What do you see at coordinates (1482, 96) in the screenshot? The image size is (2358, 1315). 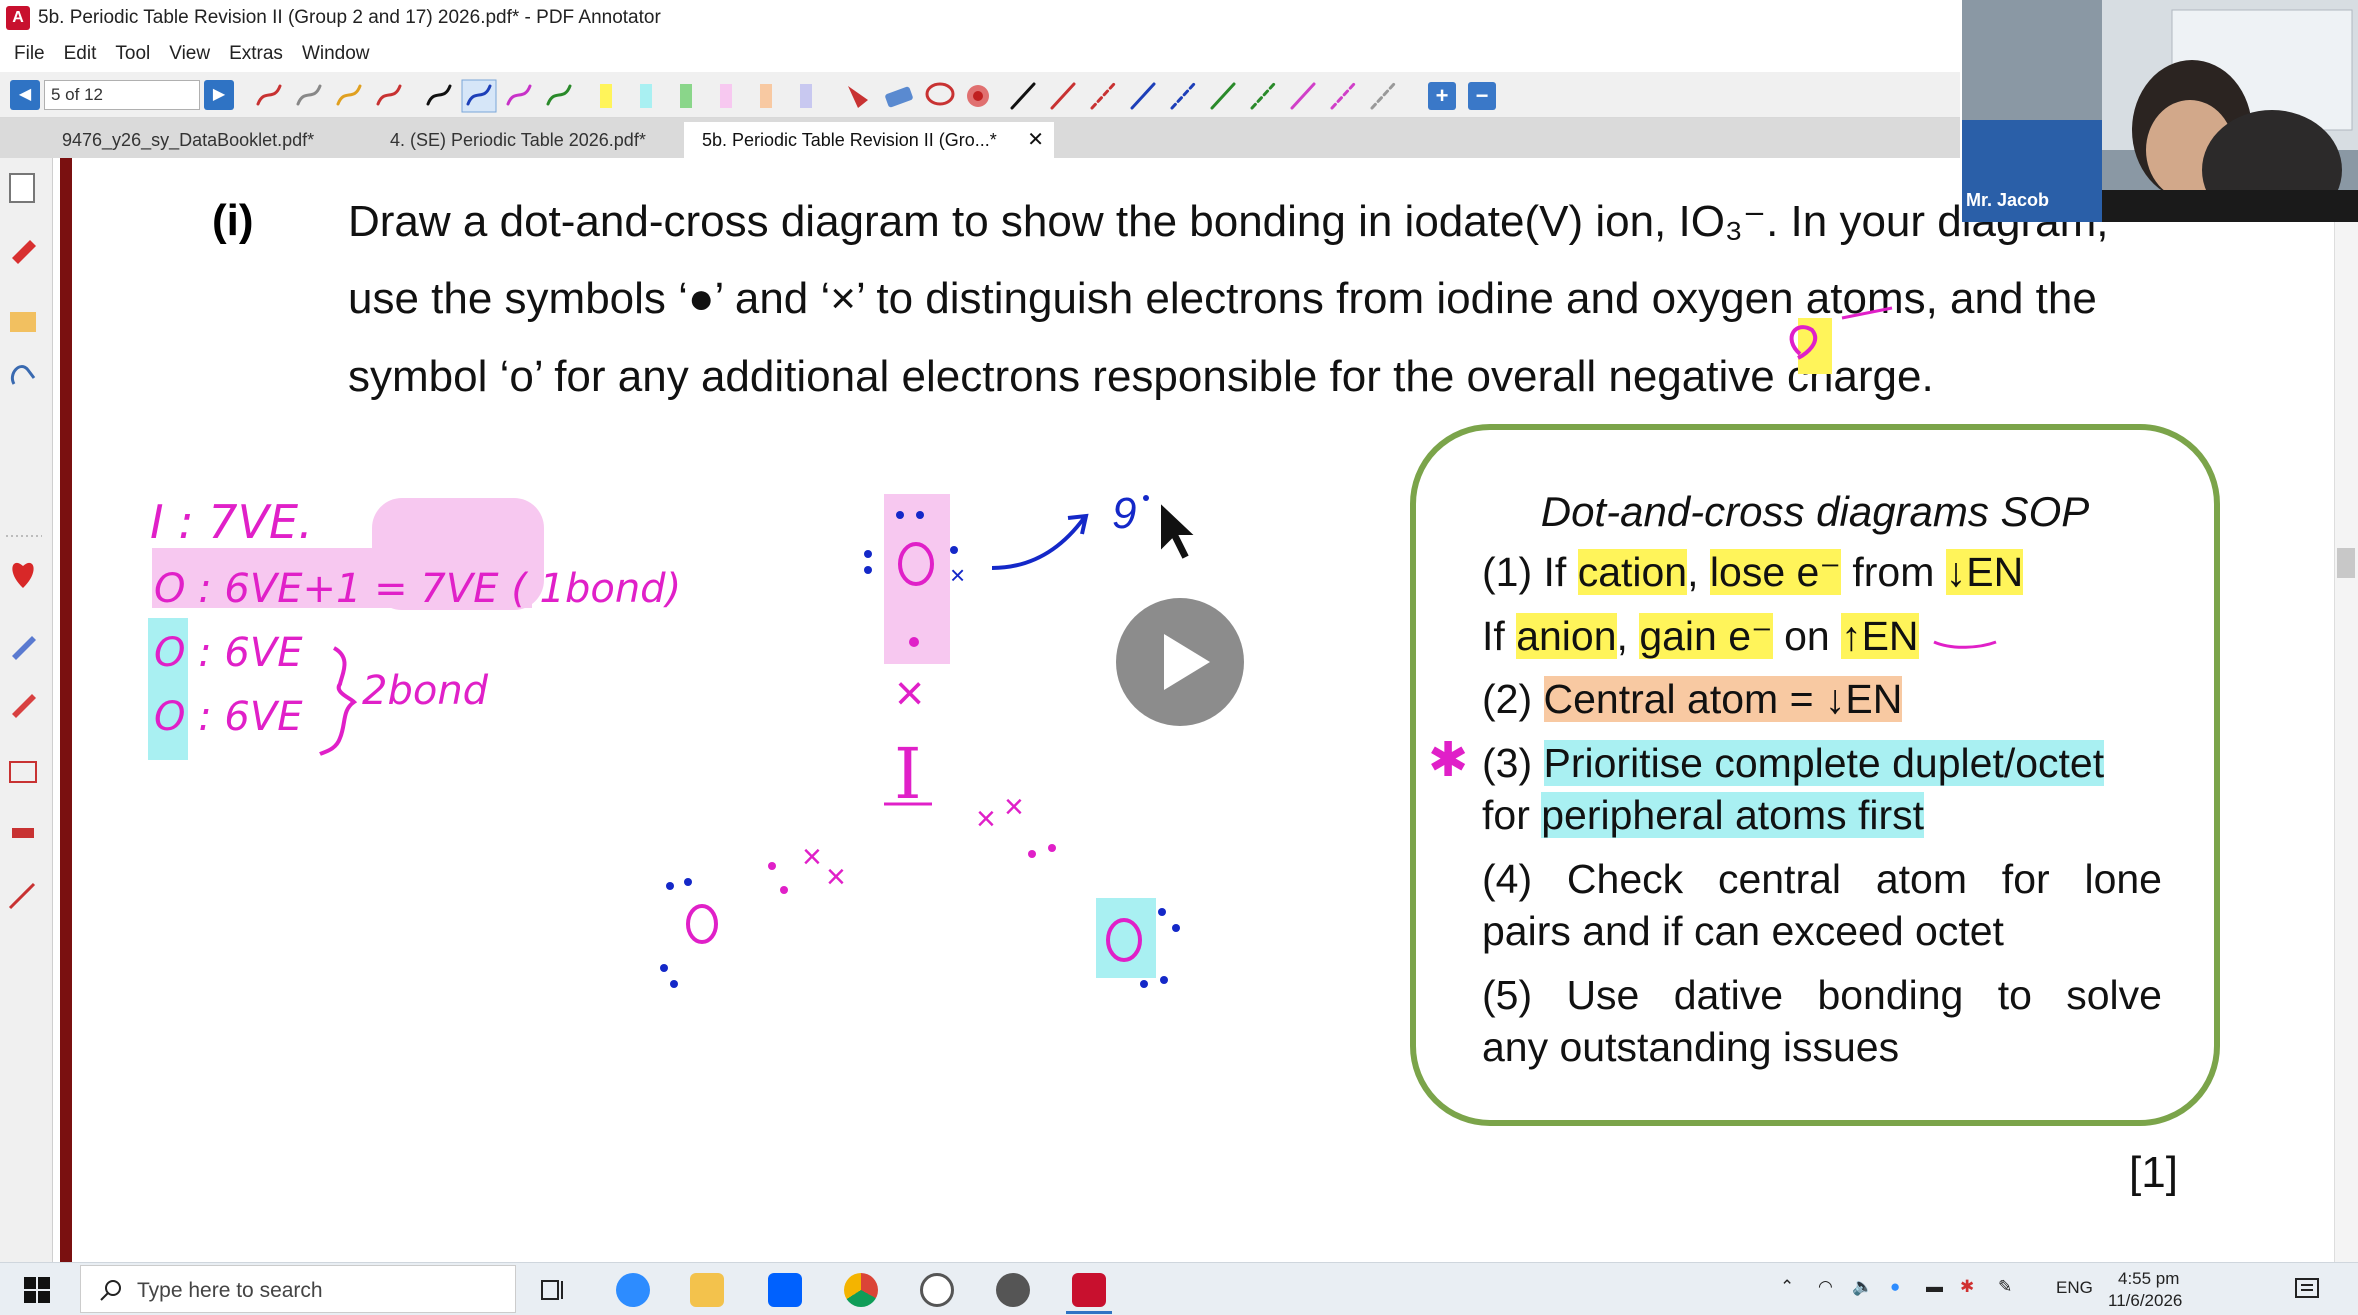 I see `zoom-out-icon: −` at bounding box center [1482, 96].